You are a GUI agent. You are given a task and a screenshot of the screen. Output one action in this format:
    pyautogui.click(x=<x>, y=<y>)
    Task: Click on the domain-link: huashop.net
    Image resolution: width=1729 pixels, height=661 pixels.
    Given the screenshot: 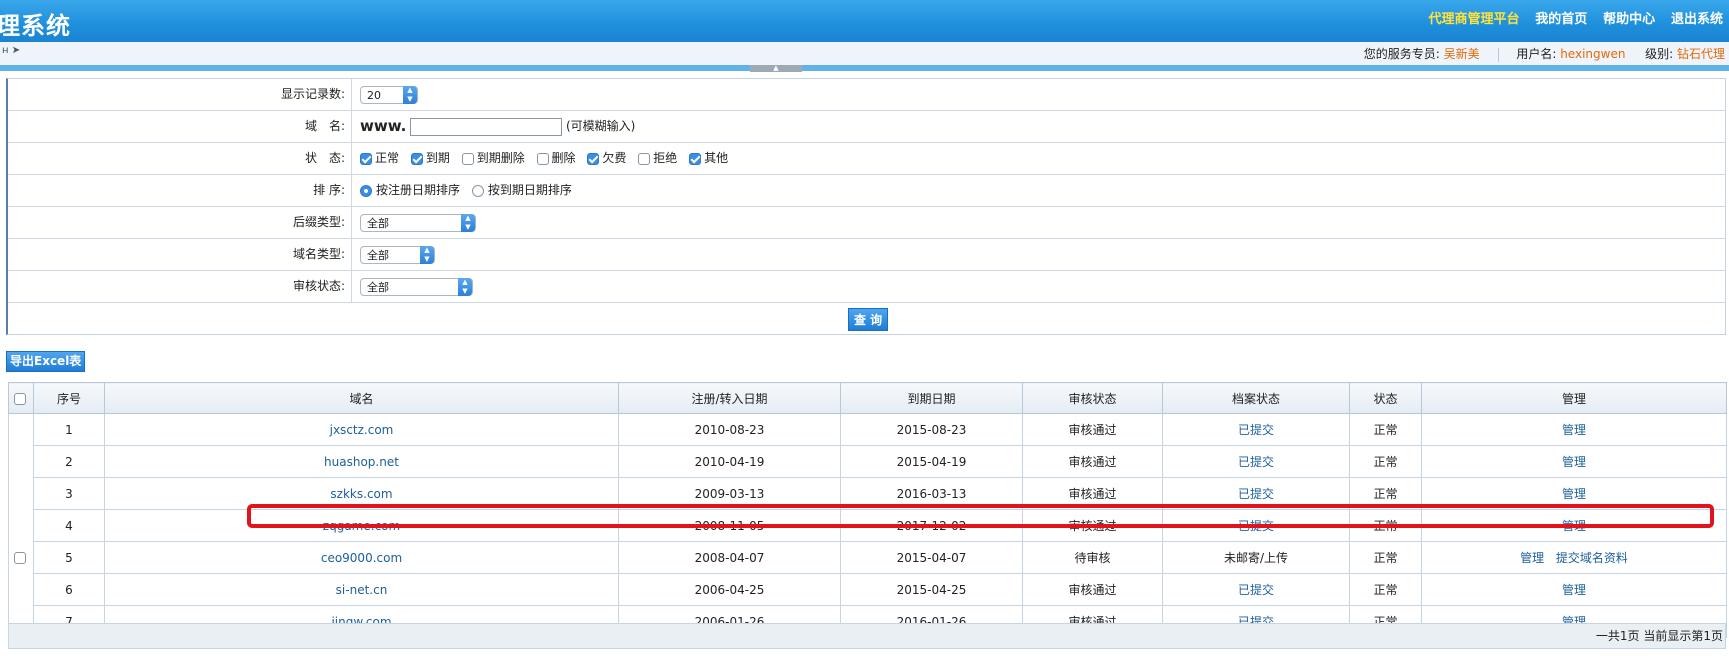 What is the action you would take?
    pyautogui.click(x=361, y=462)
    